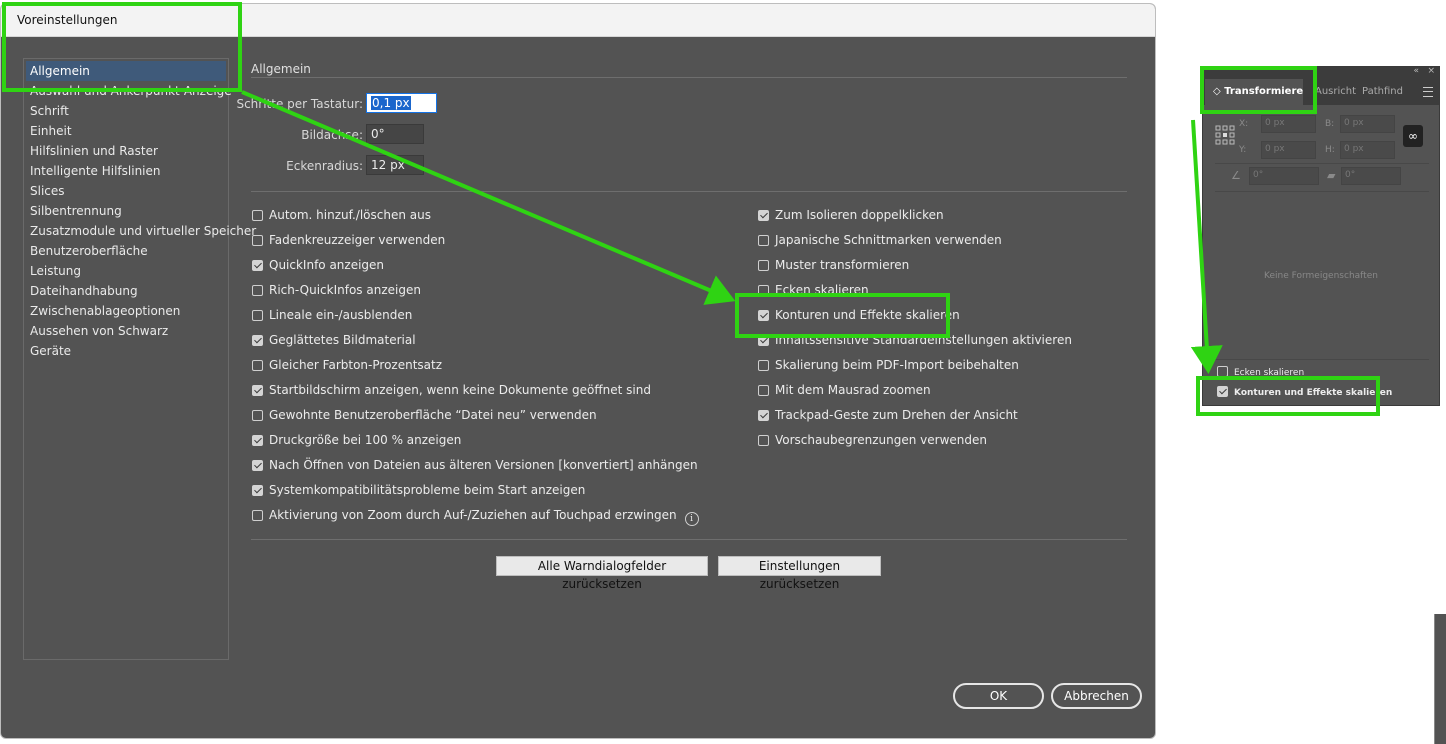 The height and width of the screenshot is (744, 1446). What do you see at coordinates (1206, 246) in the screenshot?
I see `arrow-to-panel-konturen` at bounding box center [1206, 246].